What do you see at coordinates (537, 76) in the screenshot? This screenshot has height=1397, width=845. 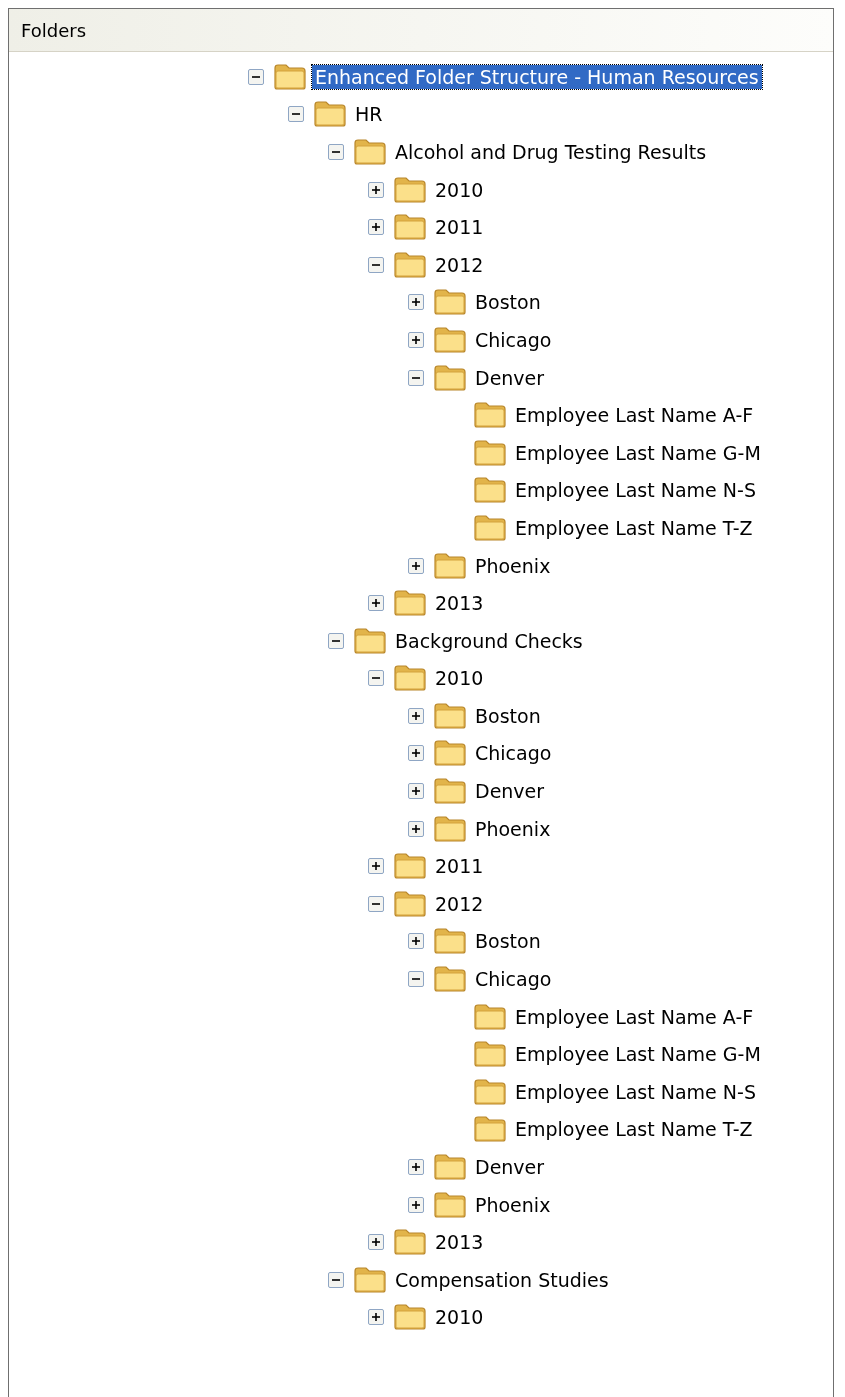 I see `tree-item: Enhanced Folder Structure - Human Resources` at bounding box center [537, 76].